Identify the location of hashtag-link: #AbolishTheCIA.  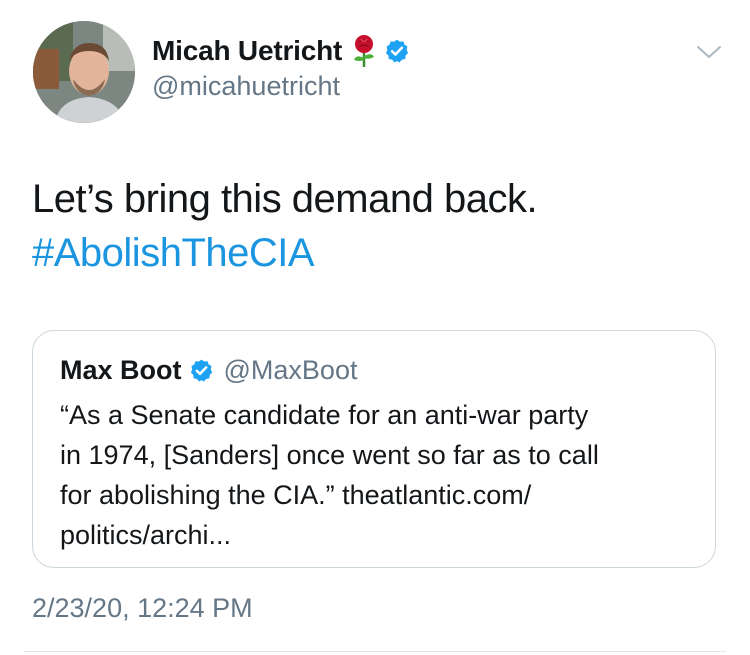
(284, 253).